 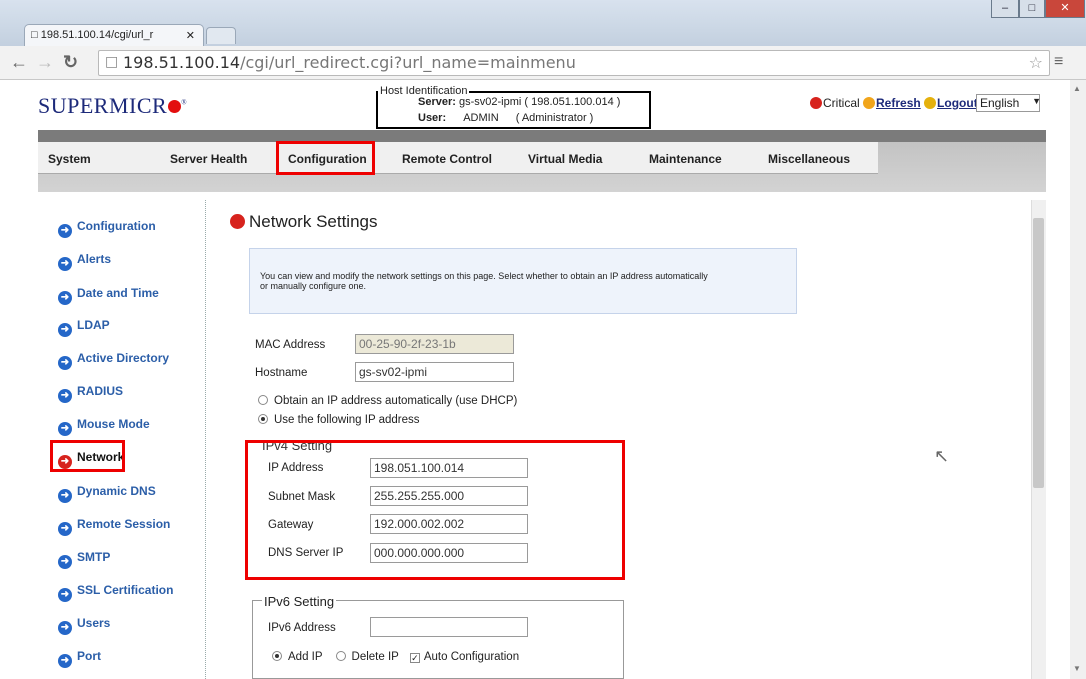 What do you see at coordinates (542, 136) in the screenshot?
I see `menu-top-band` at bounding box center [542, 136].